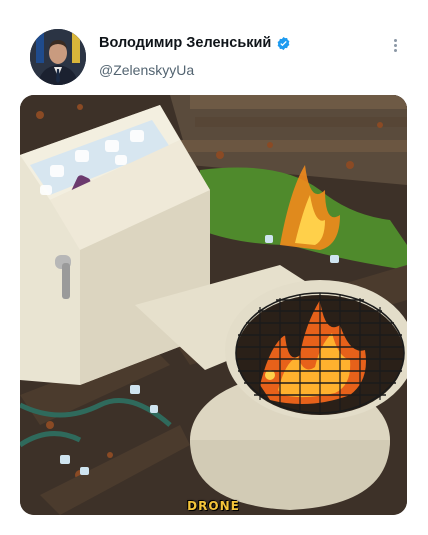 The height and width of the screenshot is (535, 428). What do you see at coordinates (395, 45) in the screenshot?
I see `more-options-icon` at bounding box center [395, 45].